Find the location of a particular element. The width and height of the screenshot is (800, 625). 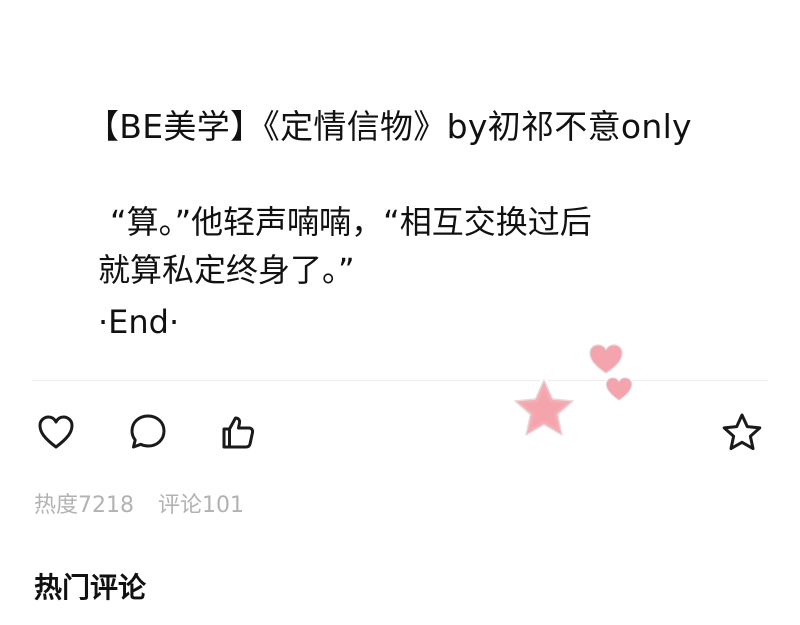

thumbs-up-button is located at coordinates (238, 432).